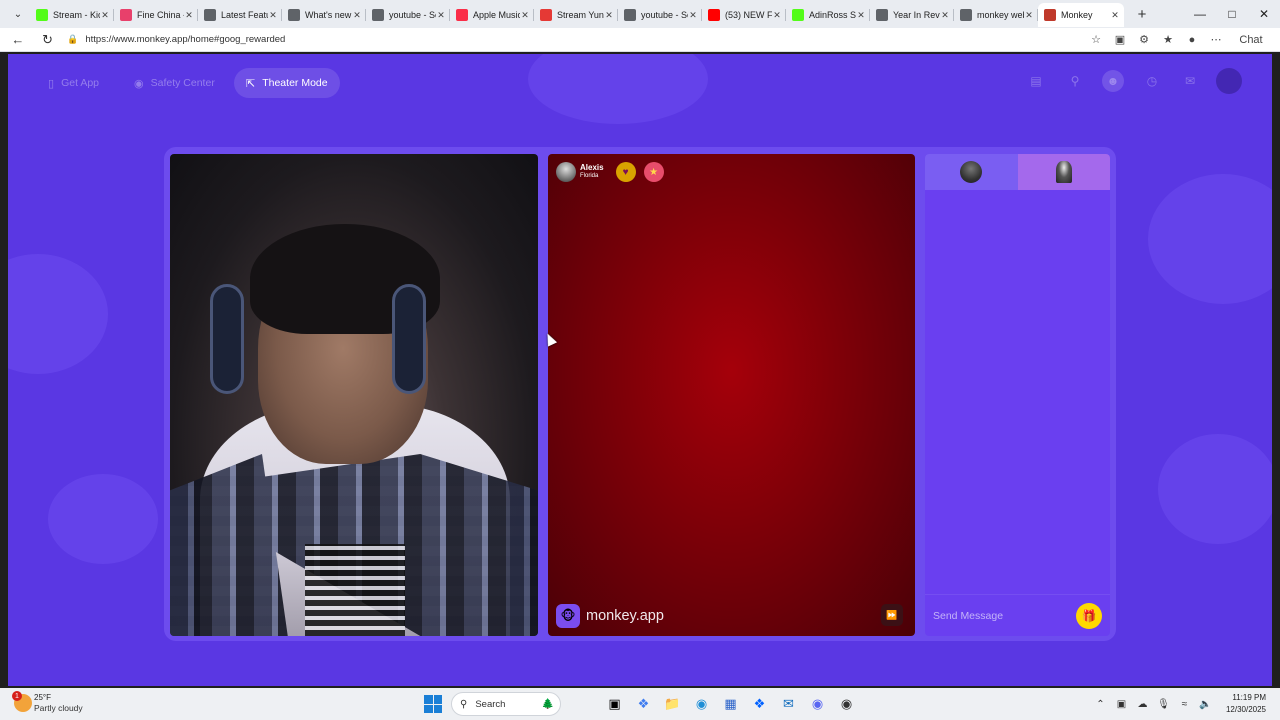 This screenshot has height=720, width=1280. Describe the element at coordinates (58, 708) in the screenshot. I see `weather-description: Partly cloudy` at that location.